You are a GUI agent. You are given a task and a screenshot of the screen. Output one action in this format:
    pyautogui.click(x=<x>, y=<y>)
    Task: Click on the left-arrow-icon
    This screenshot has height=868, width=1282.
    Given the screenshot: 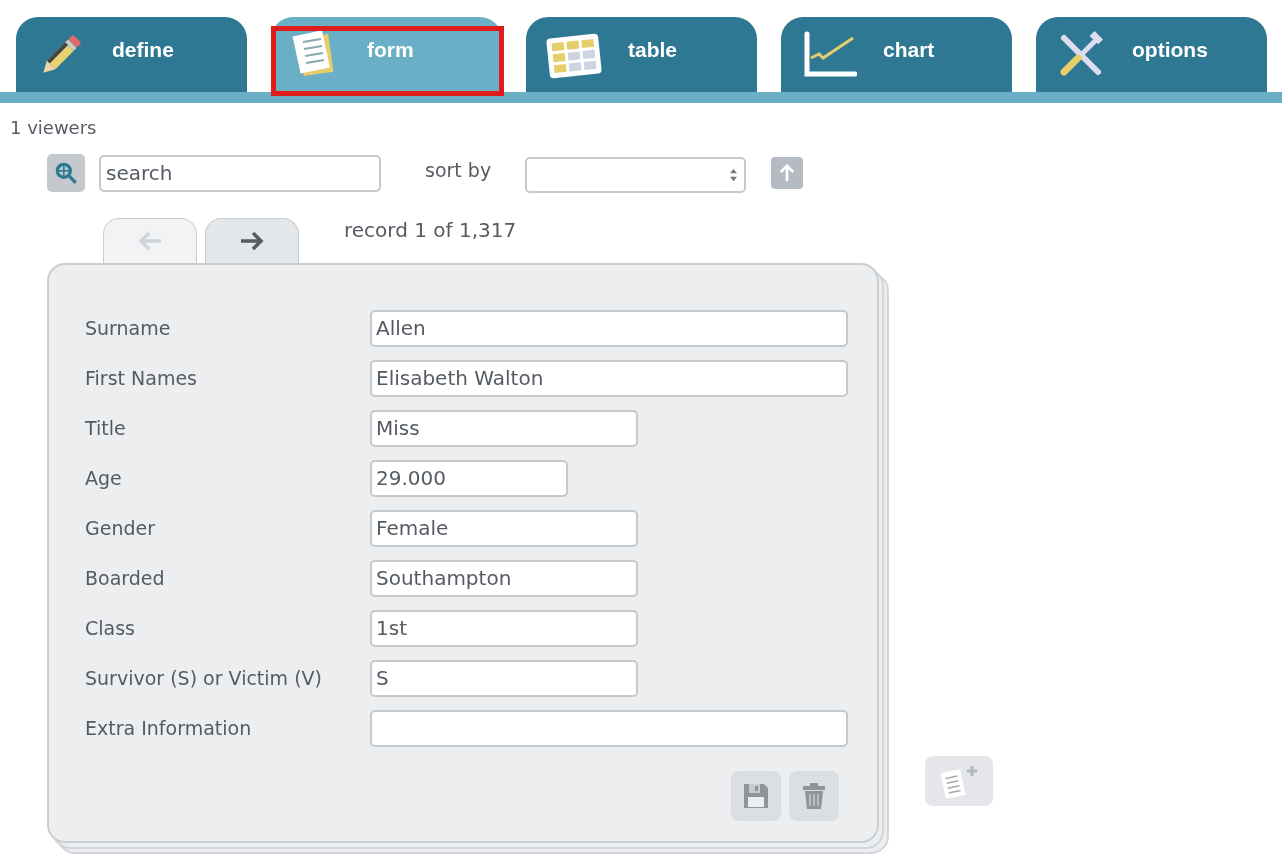 What is the action you would take?
    pyautogui.click(x=150, y=241)
    